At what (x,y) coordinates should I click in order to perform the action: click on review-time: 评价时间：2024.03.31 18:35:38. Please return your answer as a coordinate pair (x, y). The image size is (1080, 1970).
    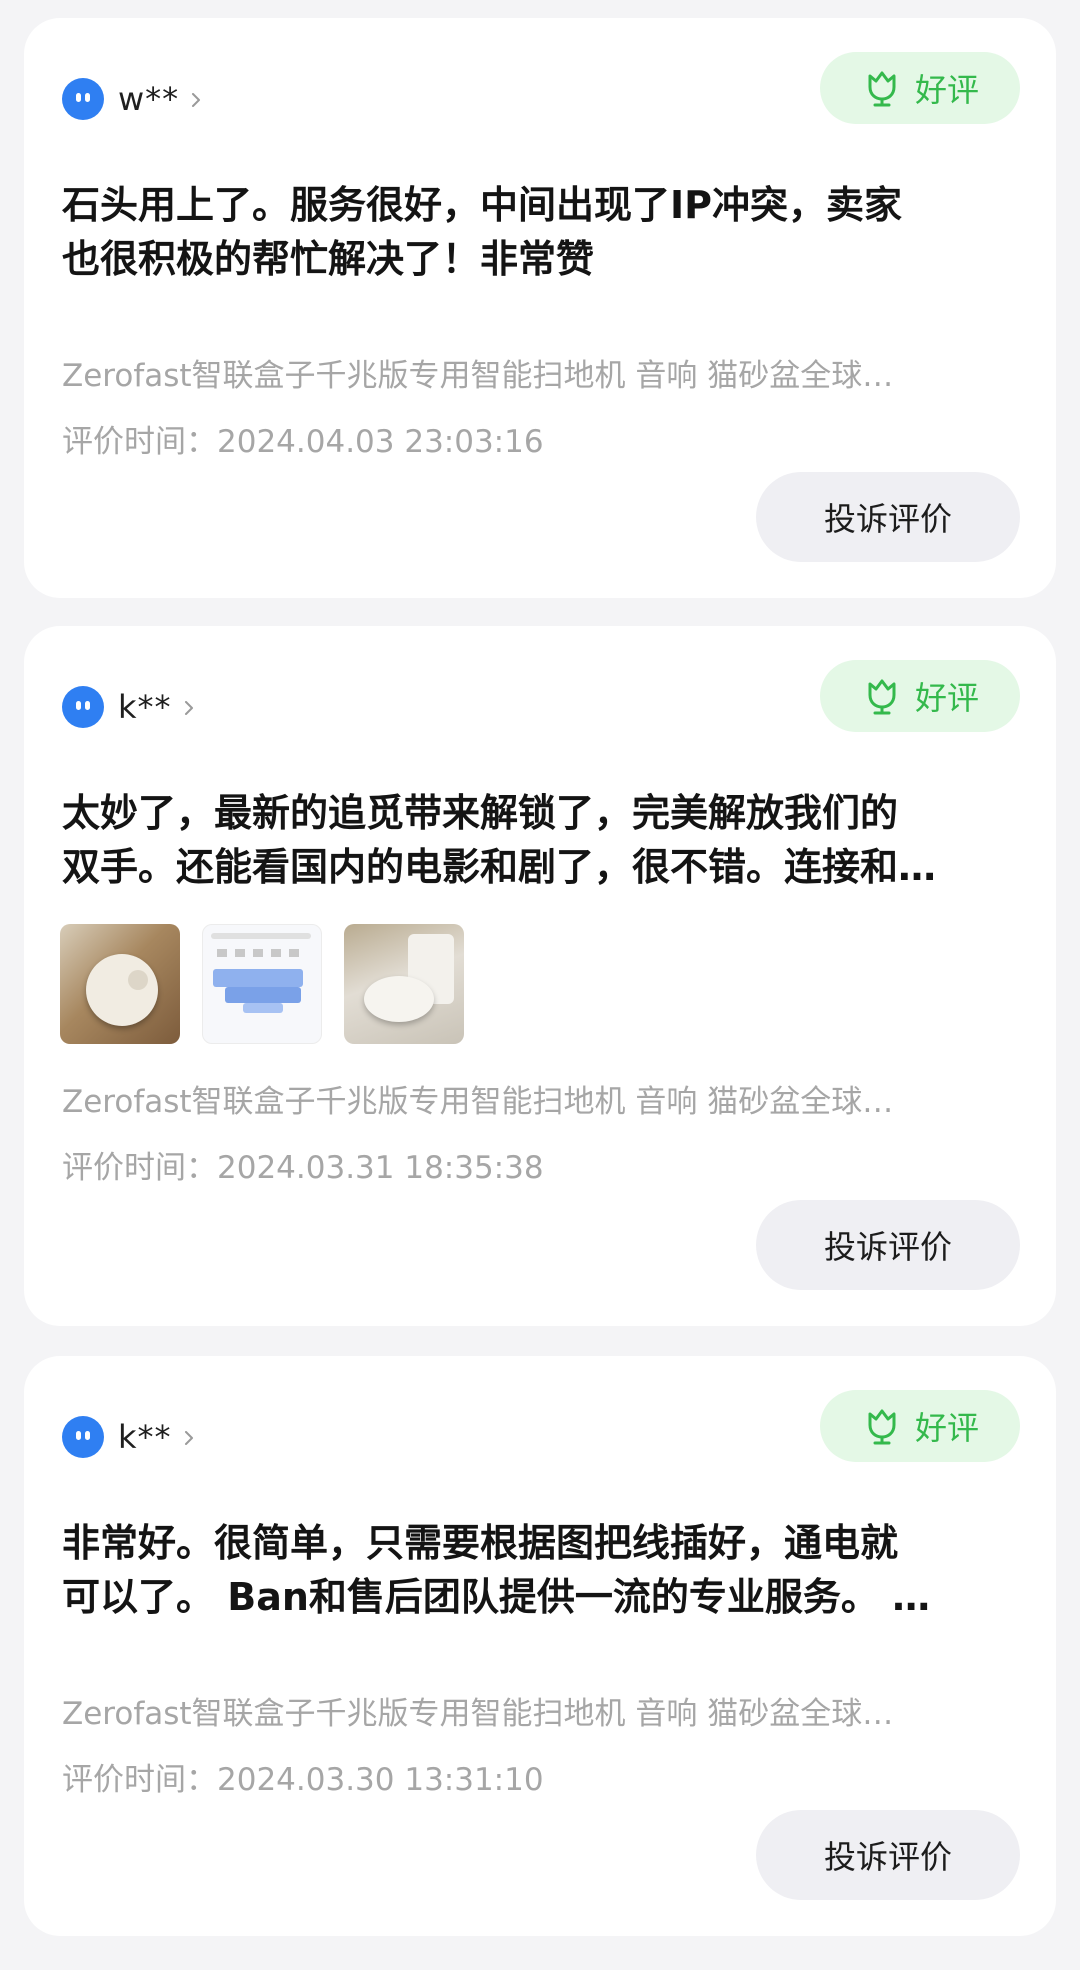
    Looking at the image, I should click on (303, 1168).